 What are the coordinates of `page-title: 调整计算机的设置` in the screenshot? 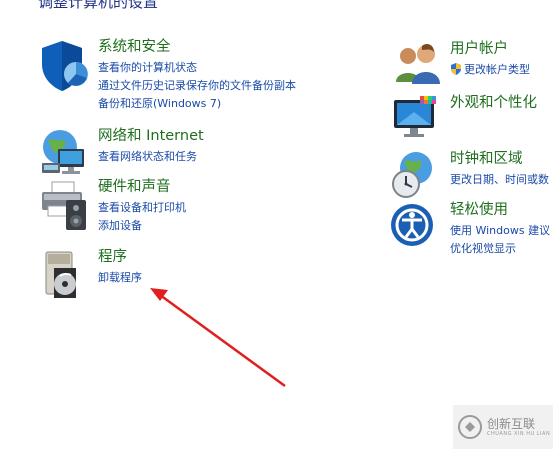 It's located at (98, 5).